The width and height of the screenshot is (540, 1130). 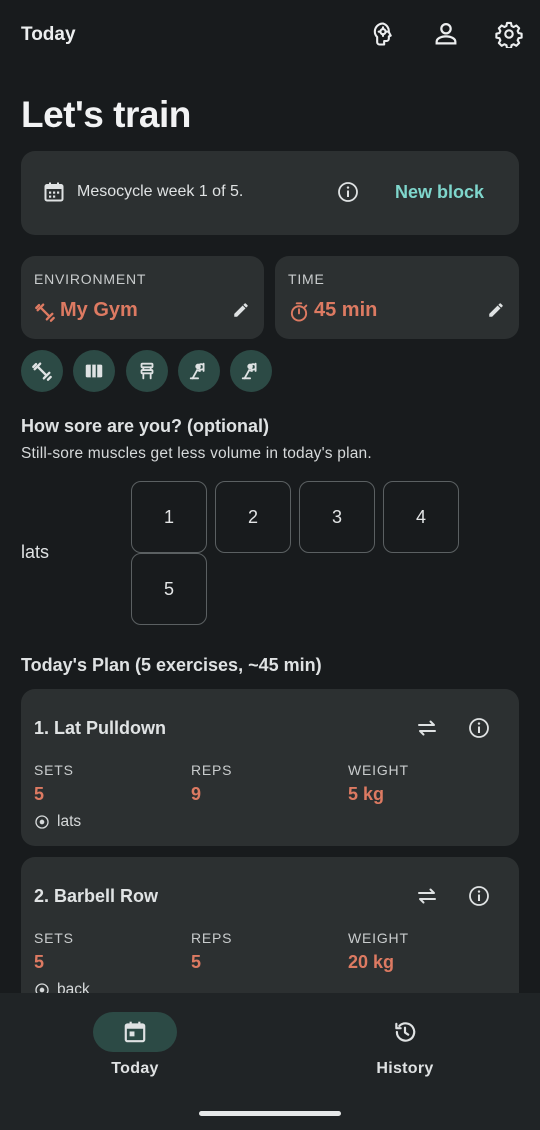 What do you see at coordinates (253, 517) in the screenshot?
I see `soreness-option-2: 2` at bounding box center [253, 517].